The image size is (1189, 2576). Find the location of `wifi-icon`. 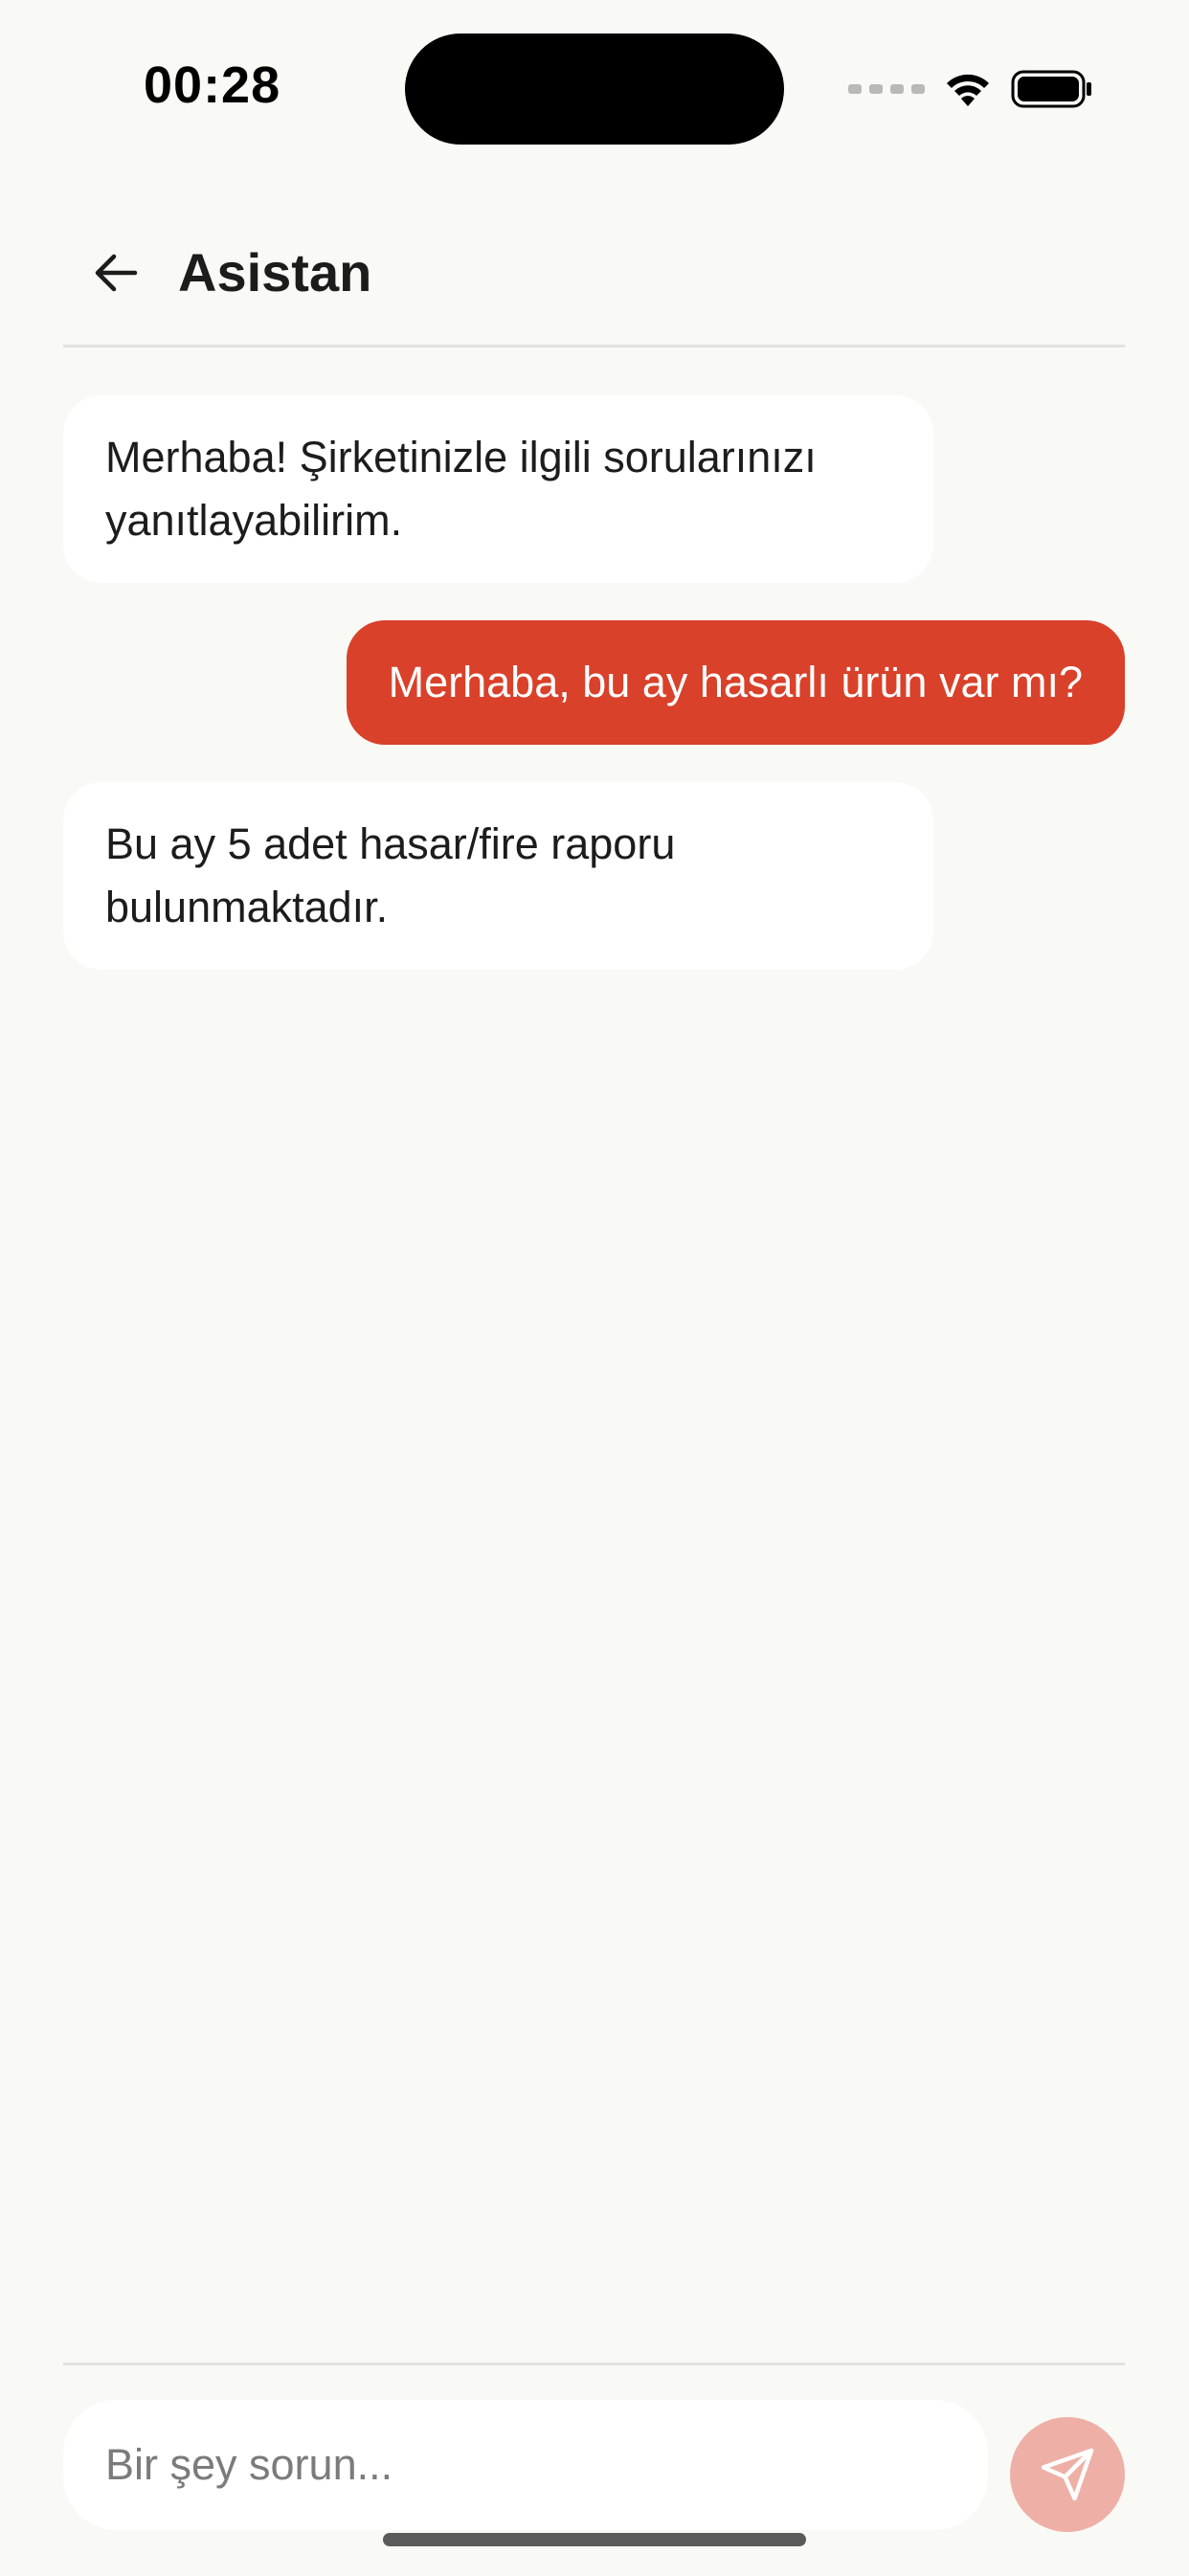

wifi-icon is located at coordinates (968, 90).